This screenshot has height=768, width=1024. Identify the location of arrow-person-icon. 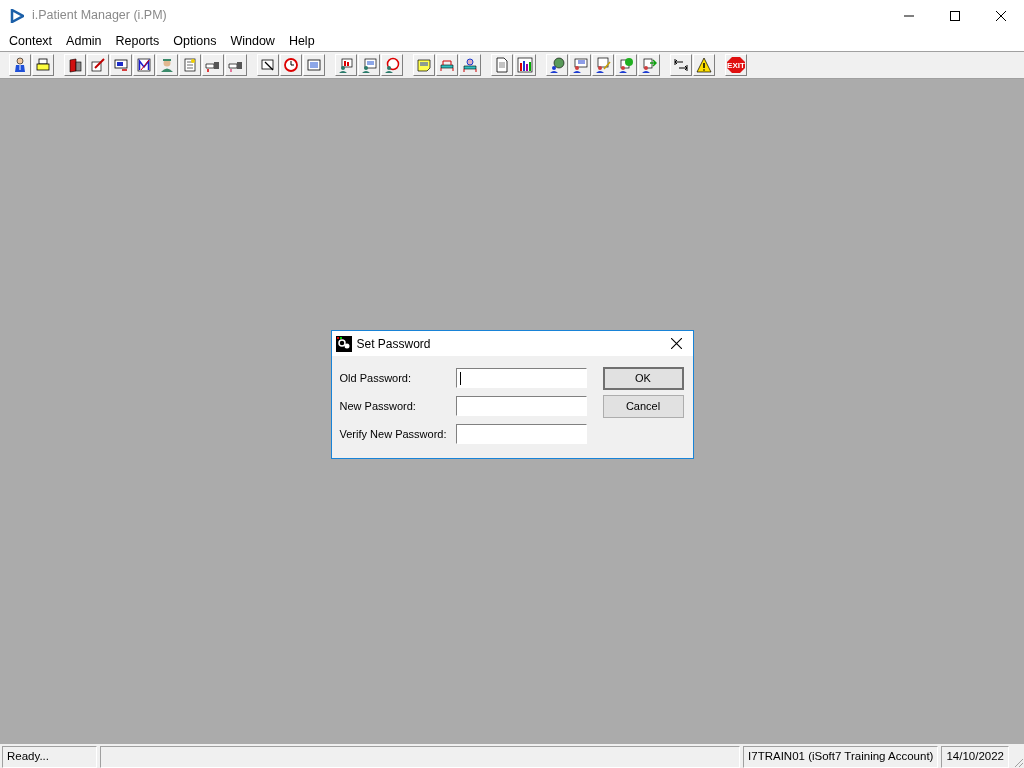
(649, 65).